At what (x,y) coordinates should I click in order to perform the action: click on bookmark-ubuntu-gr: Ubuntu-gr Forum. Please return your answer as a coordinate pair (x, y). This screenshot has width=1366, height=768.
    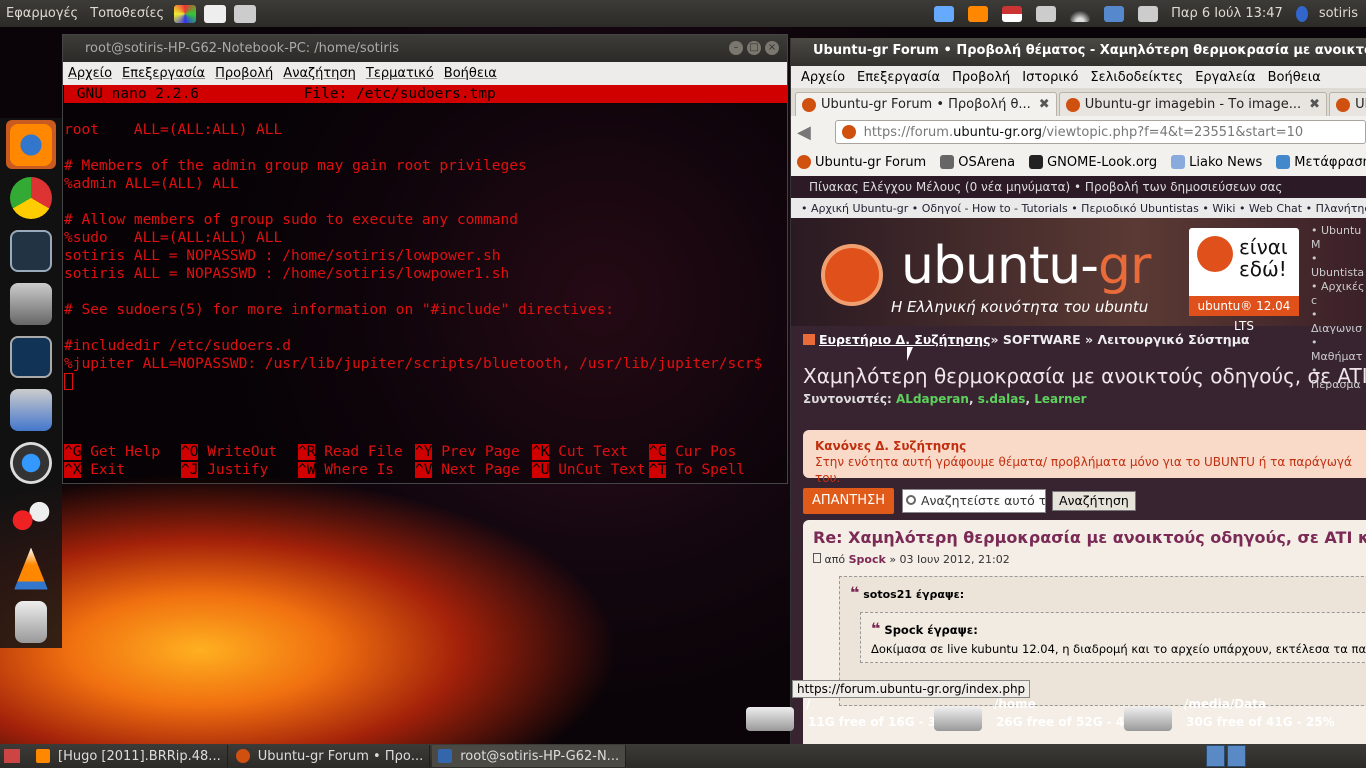
    Looking at the image, I should click on (861, 162).